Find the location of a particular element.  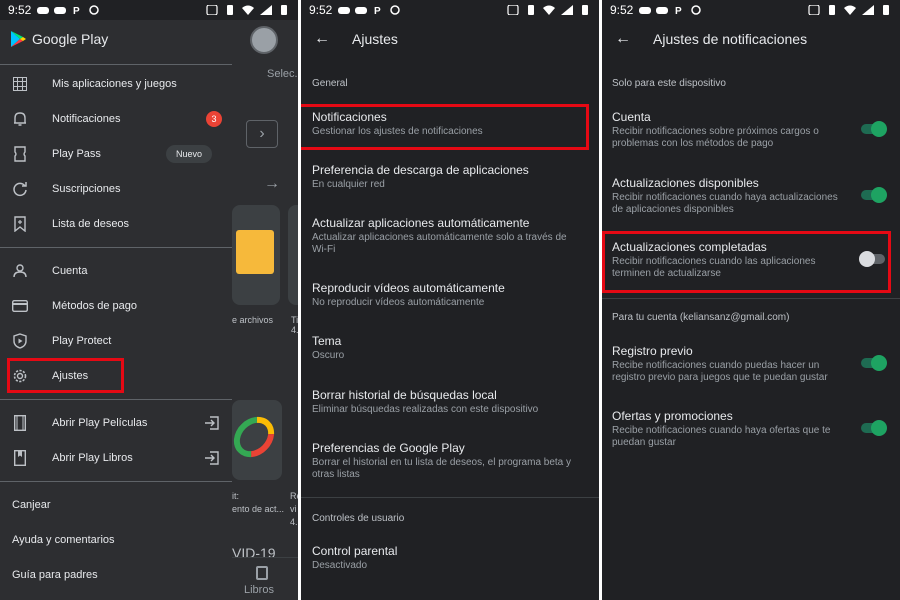

app-bar: ← Ajustes is located at coordinates (450, 39).